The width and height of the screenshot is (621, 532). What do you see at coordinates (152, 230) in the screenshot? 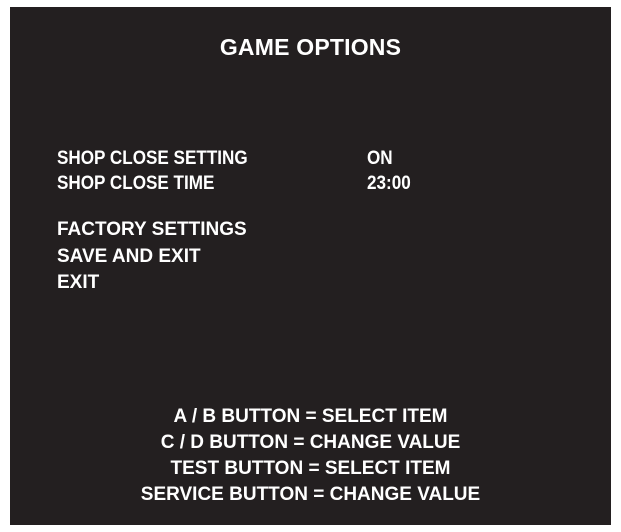
I see `factory-settings-item: FACTORY SETTINGS` at bounding box center [152, 230].